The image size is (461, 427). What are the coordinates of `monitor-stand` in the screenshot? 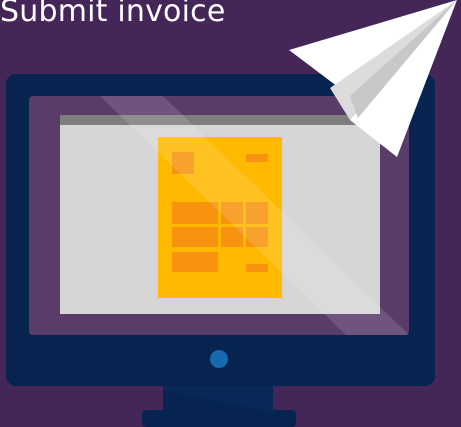 It's located at (219, 404).